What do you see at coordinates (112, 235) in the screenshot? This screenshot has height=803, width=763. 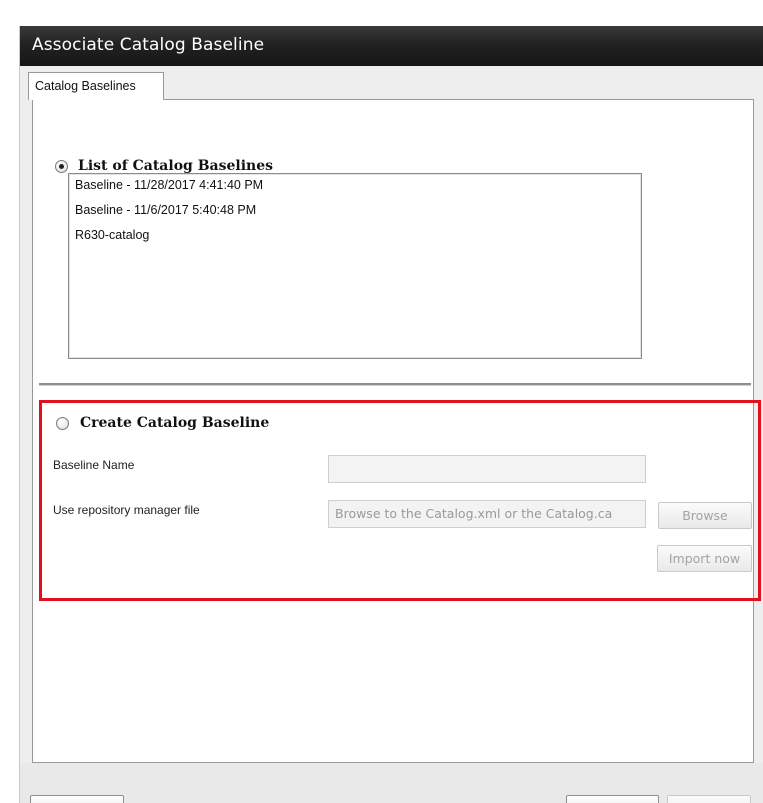 I see `list-item: R630-catalog` at bounding box center [112, 235].